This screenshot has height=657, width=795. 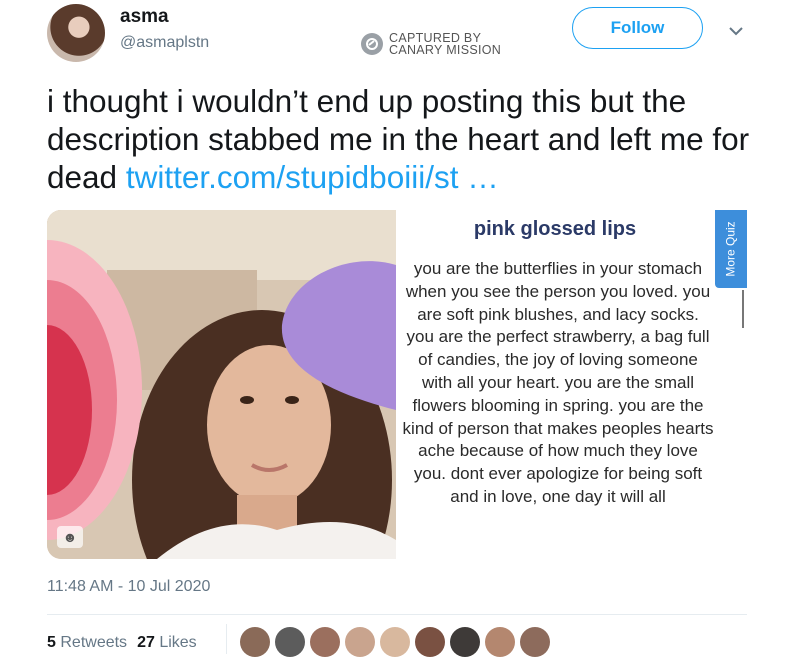 I want to click on scrollbar, so click(x=743, y=309).